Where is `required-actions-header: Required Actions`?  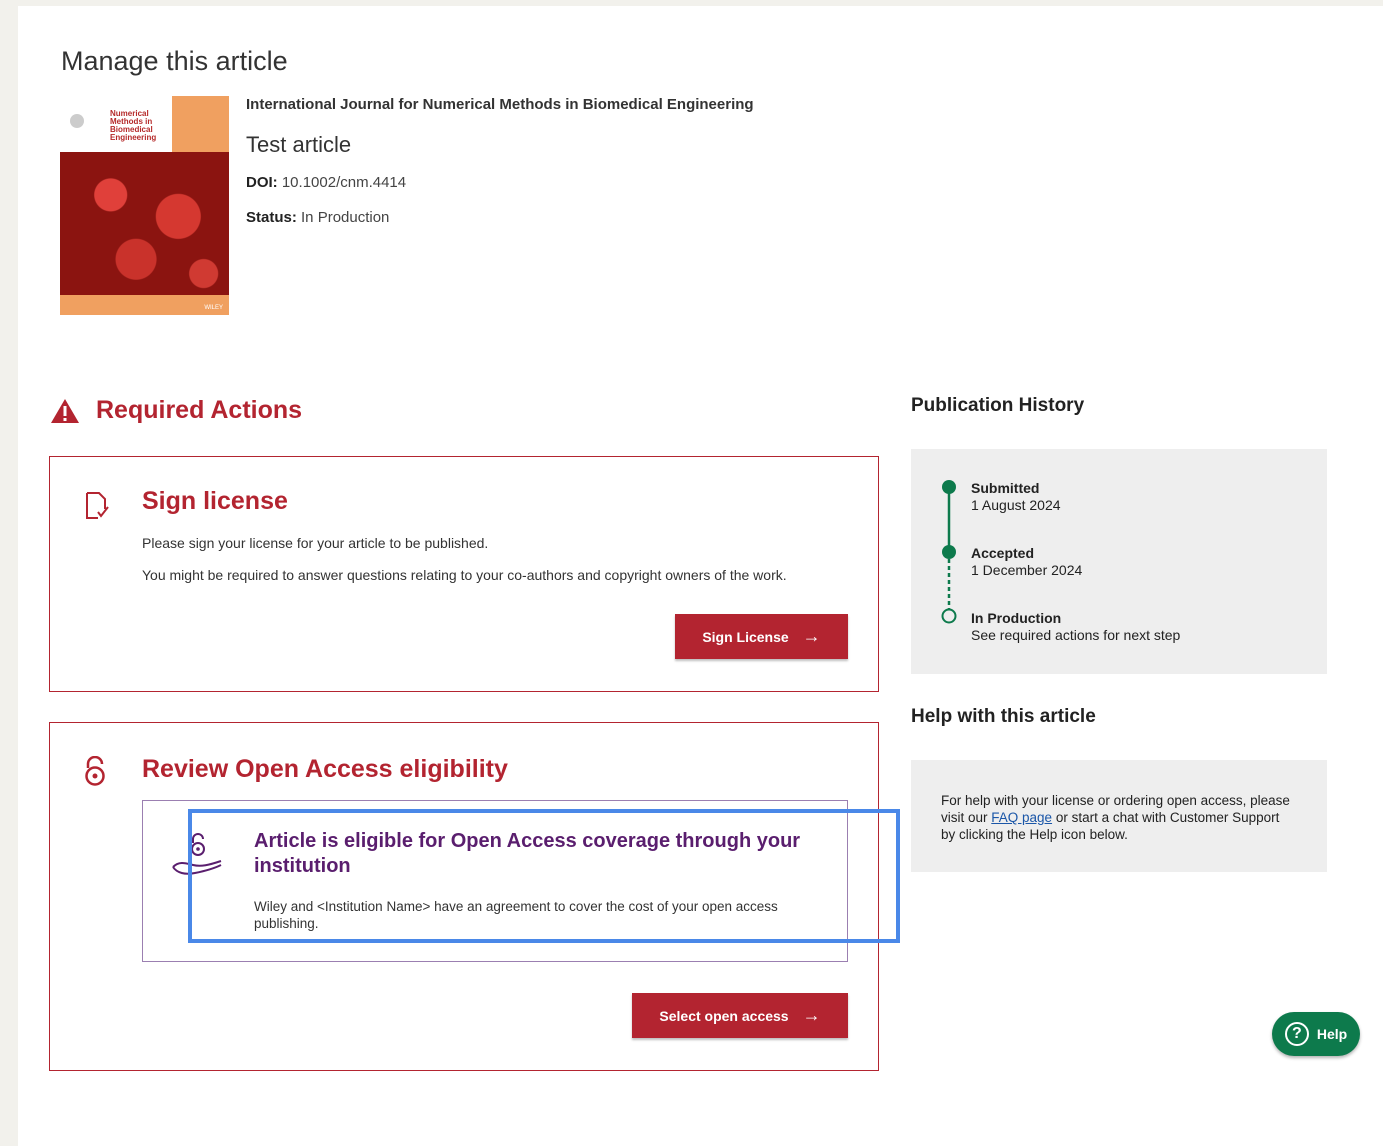 required-actions-header: Required Actions is located at coordinates (176, 410).